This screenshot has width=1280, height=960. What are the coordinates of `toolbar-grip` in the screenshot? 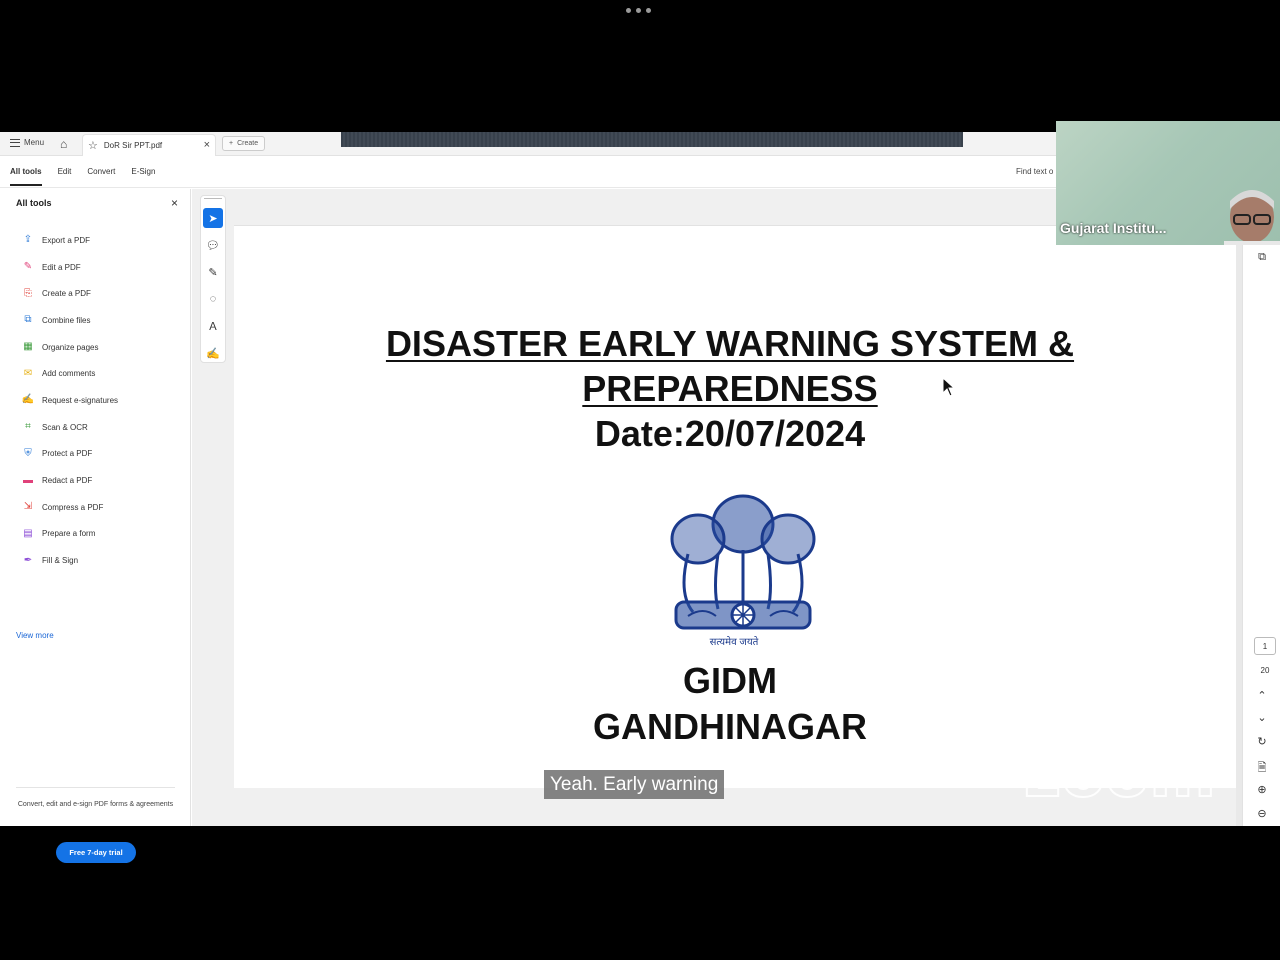 It's located at (213, 199).